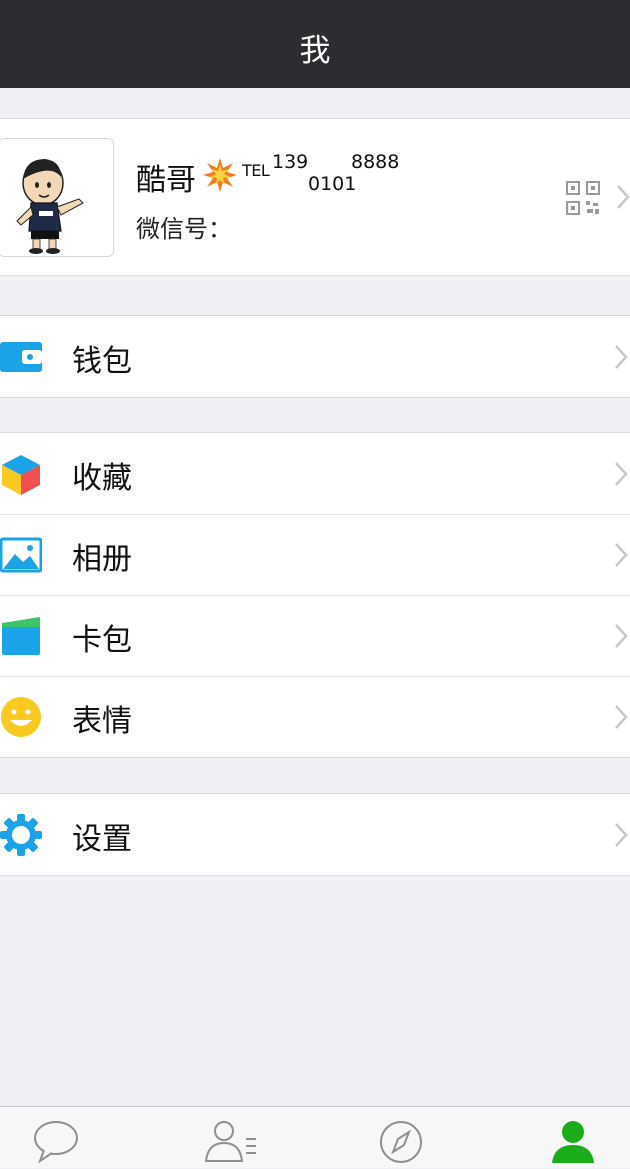 This screenshot has width=630, height=1169. Describe the element at coordinates (21, 717) in the screenshot. I see `smiley-face-icon` at that location.